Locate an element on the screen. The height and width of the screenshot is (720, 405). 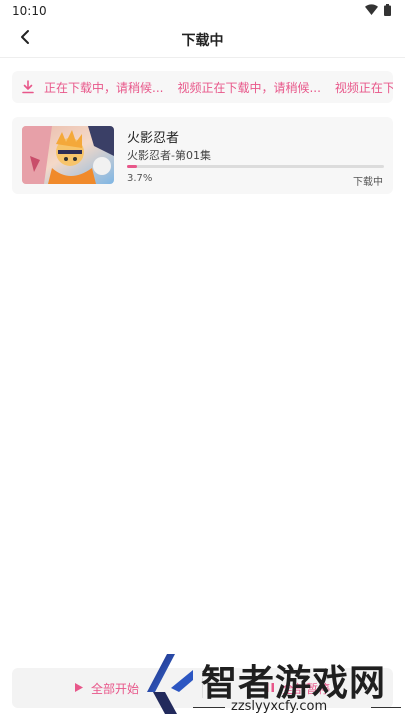
bottom-action-bar: 全部开始 全部暂停 is located at coordinates (202, 688).